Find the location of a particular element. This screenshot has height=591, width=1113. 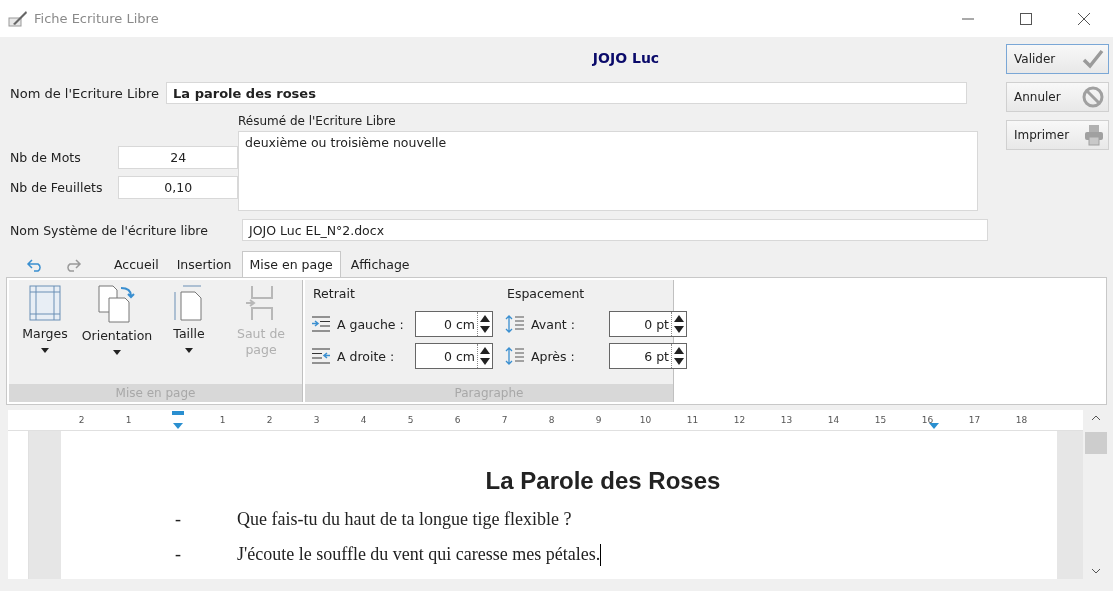

number-field: 0,10 is located at coordinates (178, 187).